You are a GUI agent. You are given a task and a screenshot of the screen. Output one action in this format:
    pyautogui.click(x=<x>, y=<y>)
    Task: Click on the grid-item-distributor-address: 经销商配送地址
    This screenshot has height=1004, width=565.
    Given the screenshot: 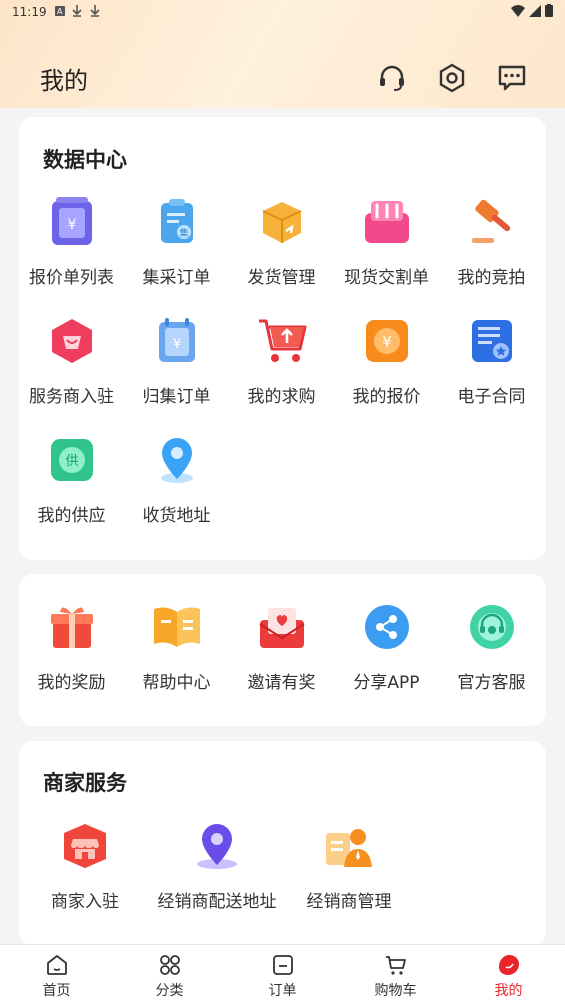 What is the action you would take?
    pyautogui.click(x=217, y=866)
    